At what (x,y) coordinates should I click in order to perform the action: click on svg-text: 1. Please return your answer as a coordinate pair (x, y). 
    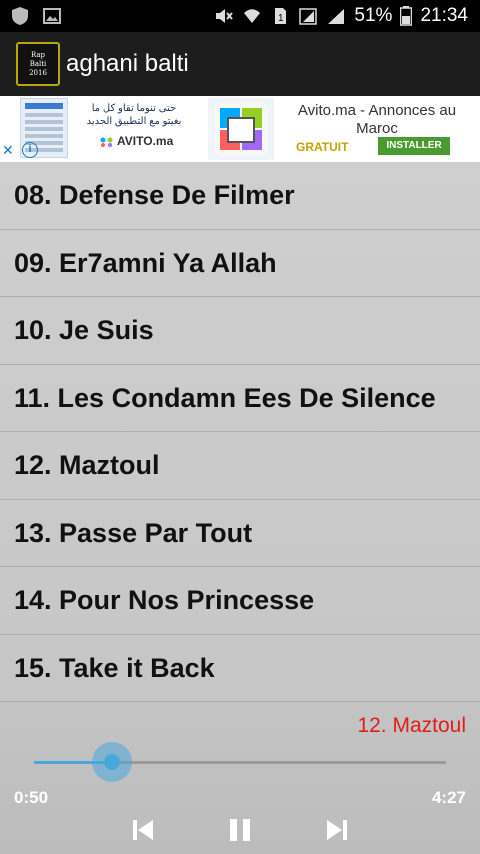
    Looking at the image, I should click on (281, 18).